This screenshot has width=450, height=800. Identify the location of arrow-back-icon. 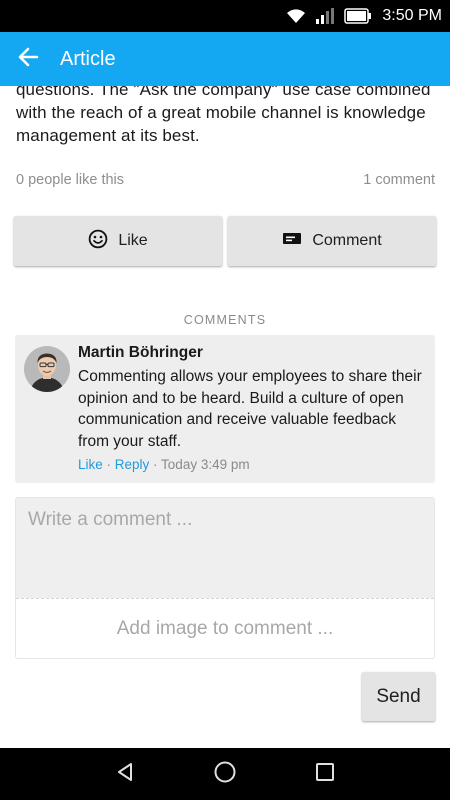
(28, 59).